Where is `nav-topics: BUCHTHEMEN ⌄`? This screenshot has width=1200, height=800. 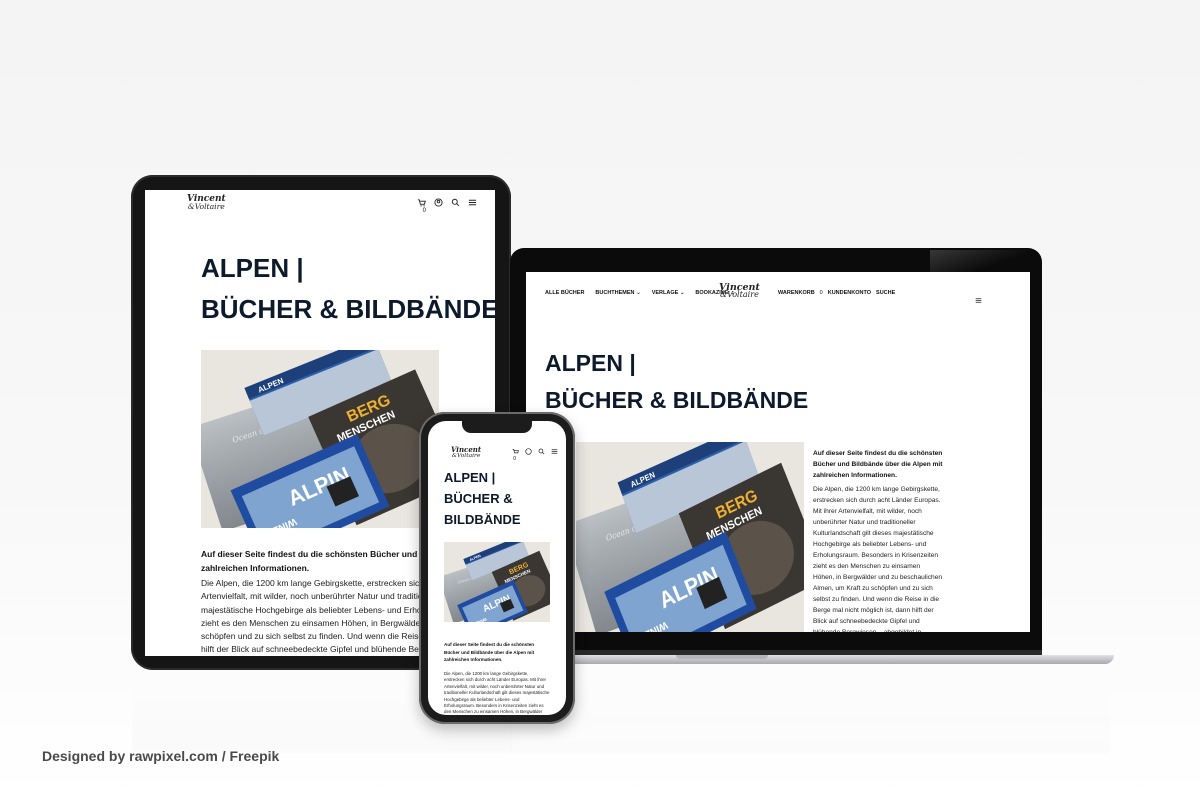
nav-topics: BUCHTHEMEN ⌄ is located at coordinates (617, 293).